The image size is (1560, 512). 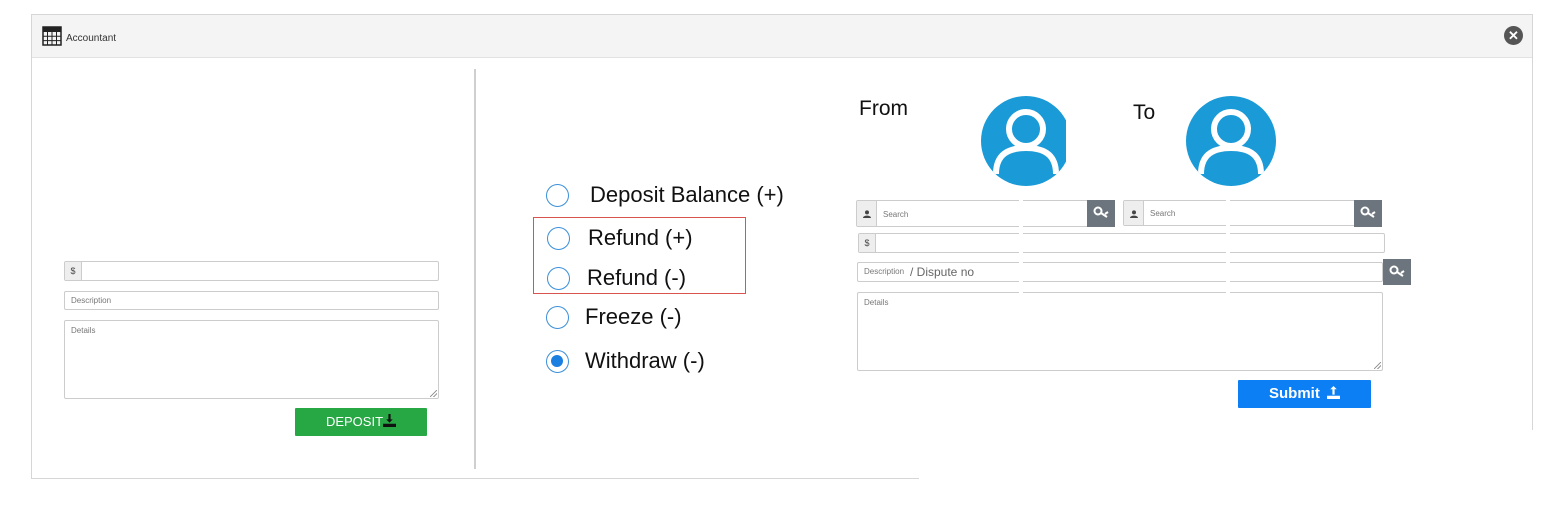 What do you see at coordinates (557, 361) in the screenshot?
I see `radio-withdraw` at bounding box center [557, 361].